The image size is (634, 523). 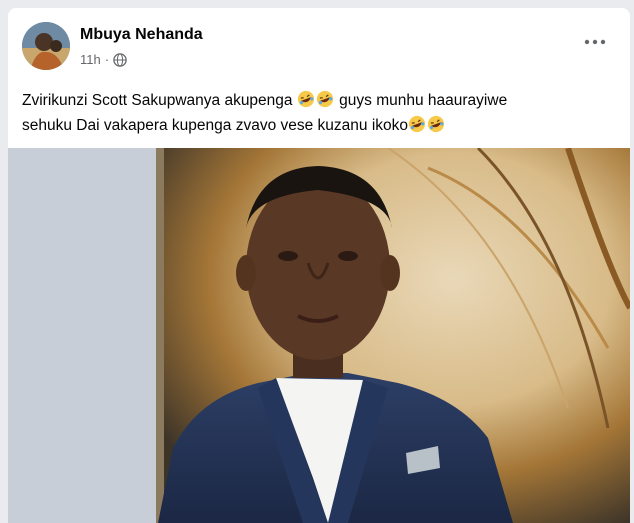 I want to click on post-timestamp: 11h, so click(x=90, y=59).